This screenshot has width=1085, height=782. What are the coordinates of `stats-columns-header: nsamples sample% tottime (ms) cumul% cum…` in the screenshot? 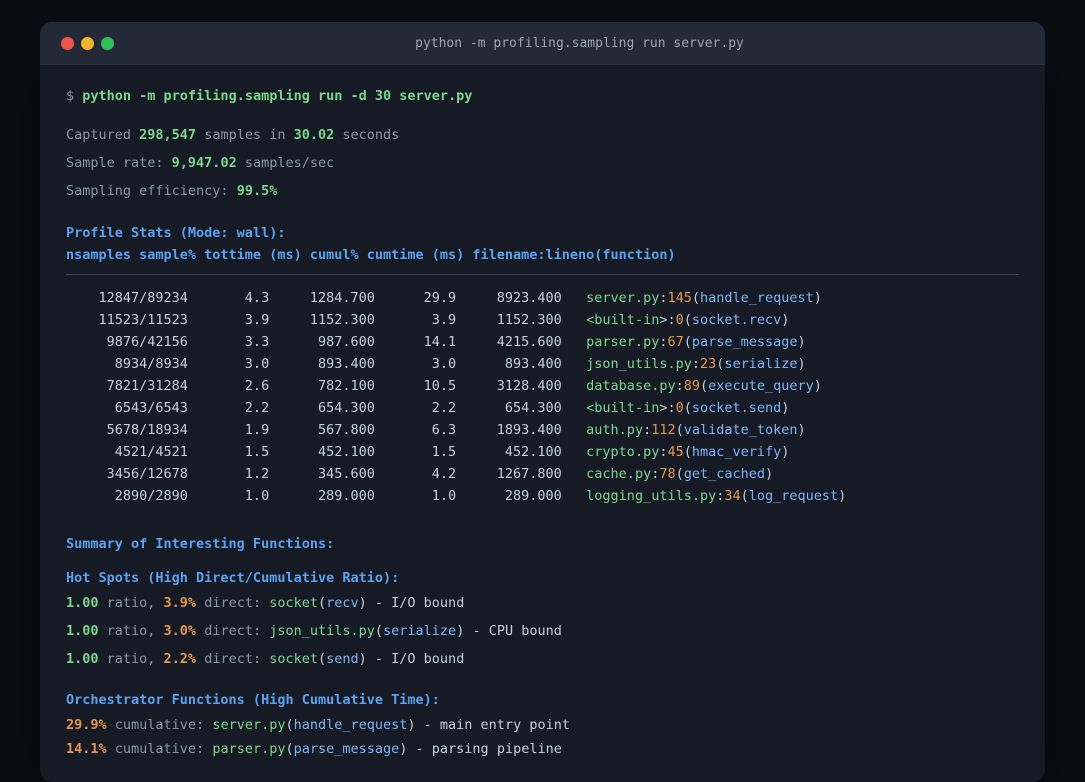 It's located at (371, 255).